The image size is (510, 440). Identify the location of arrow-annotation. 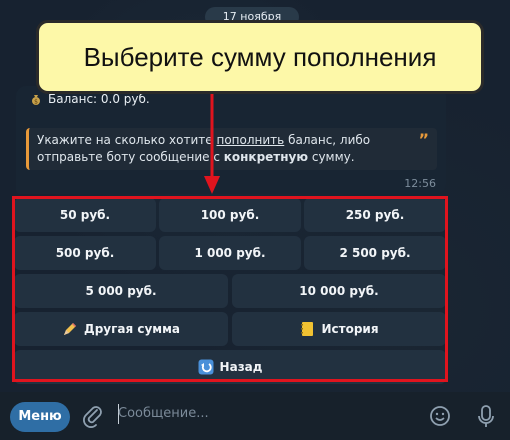
(212, 143).